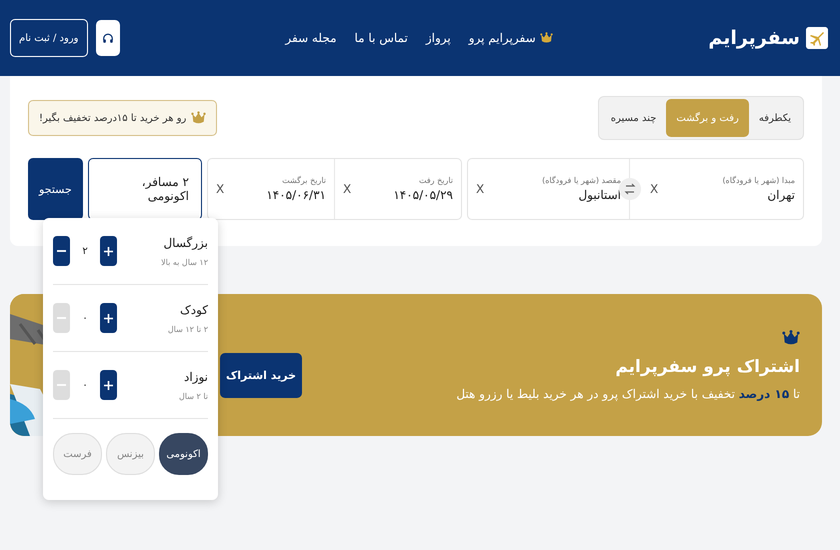 This screenshot has height=550, width=840. What do you see at coordinates (185, 243) in the screenshot?
I see `passenger-type: بزرگسال` at bounding box center [185, 243].